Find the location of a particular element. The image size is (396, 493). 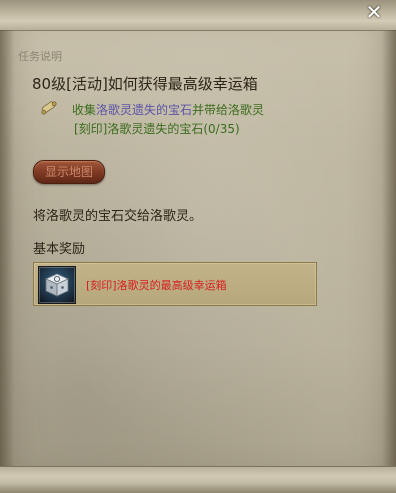

reward-item-slot: [刻印]洛歌灵的最高级幸运箱 is located at coordinates (175, 284).